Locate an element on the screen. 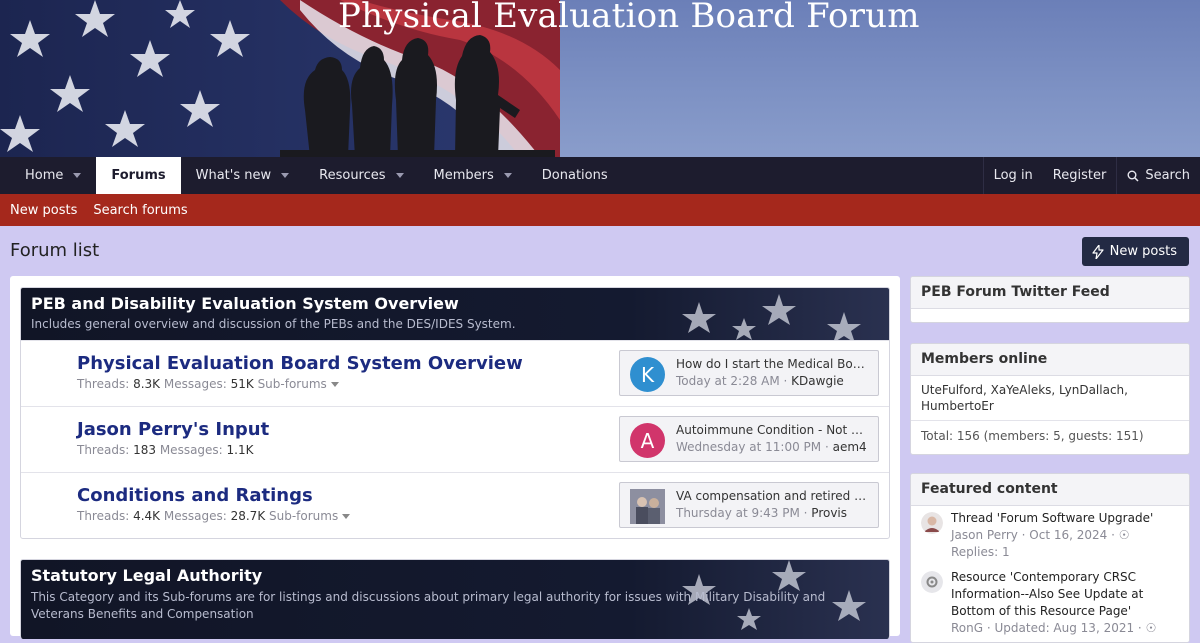  new-posts-button-label: New posts is located at coordinates (1143, 251).